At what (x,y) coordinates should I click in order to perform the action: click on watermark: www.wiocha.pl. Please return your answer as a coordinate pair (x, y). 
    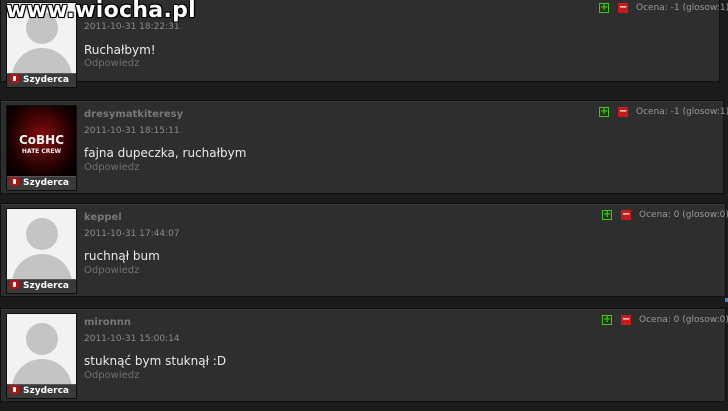
    Looking at the image, I should click on (101, 11).